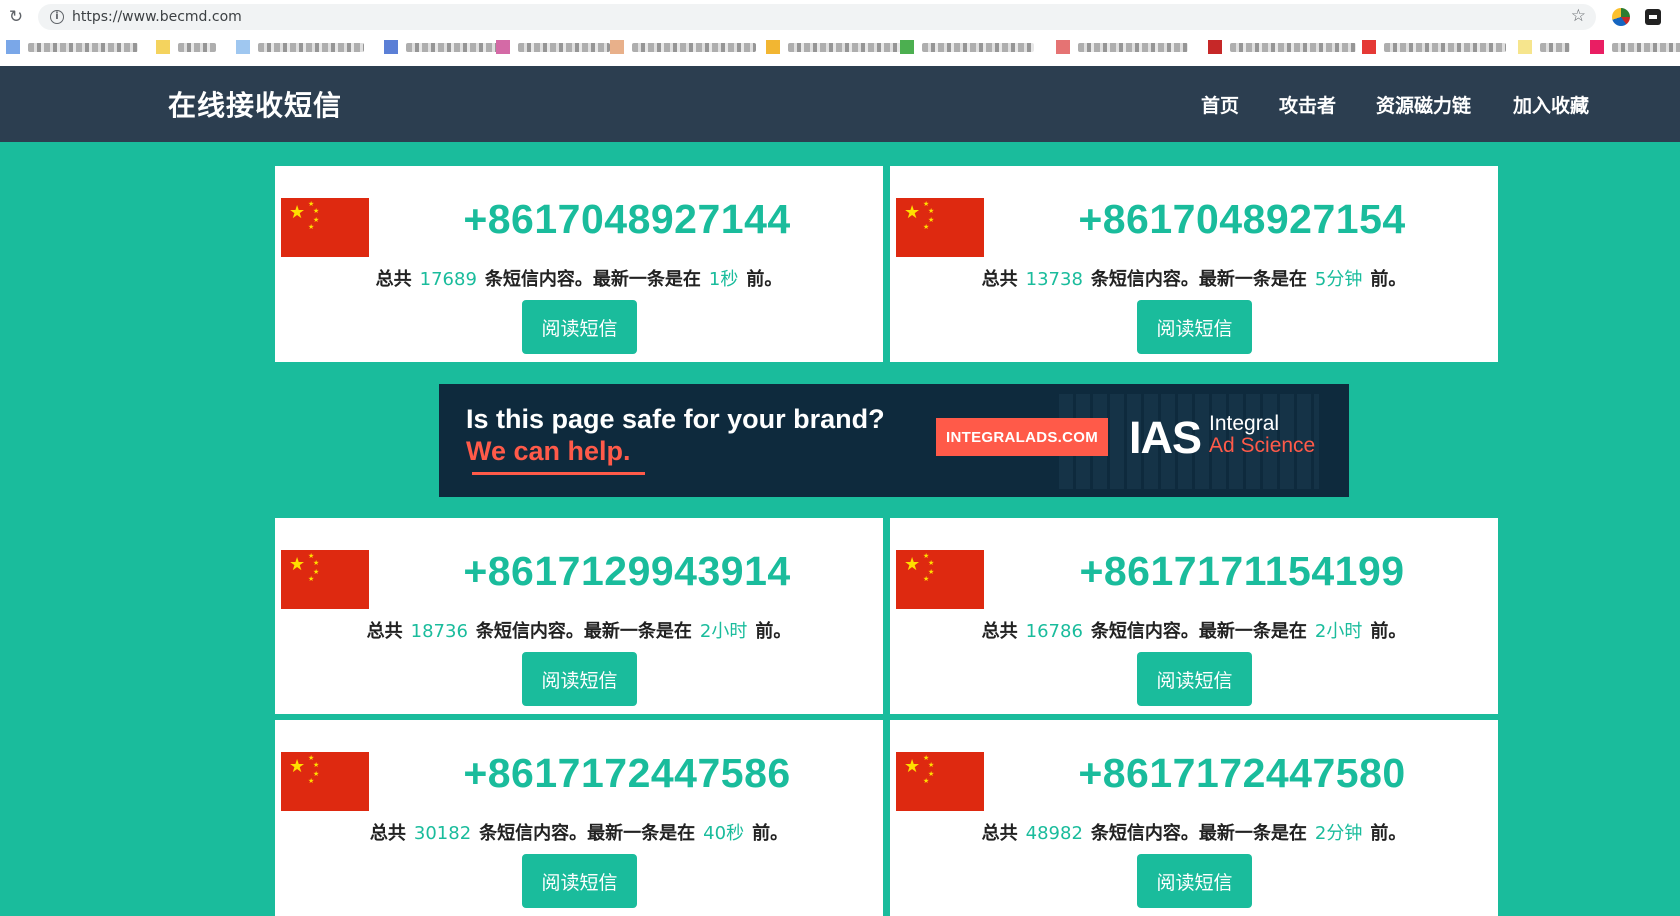 This screenshot has height=916, width=1680. Describe the element at coordinates (439, 631) in the screenshot. I see `sms-total-count: 18736` at that location.